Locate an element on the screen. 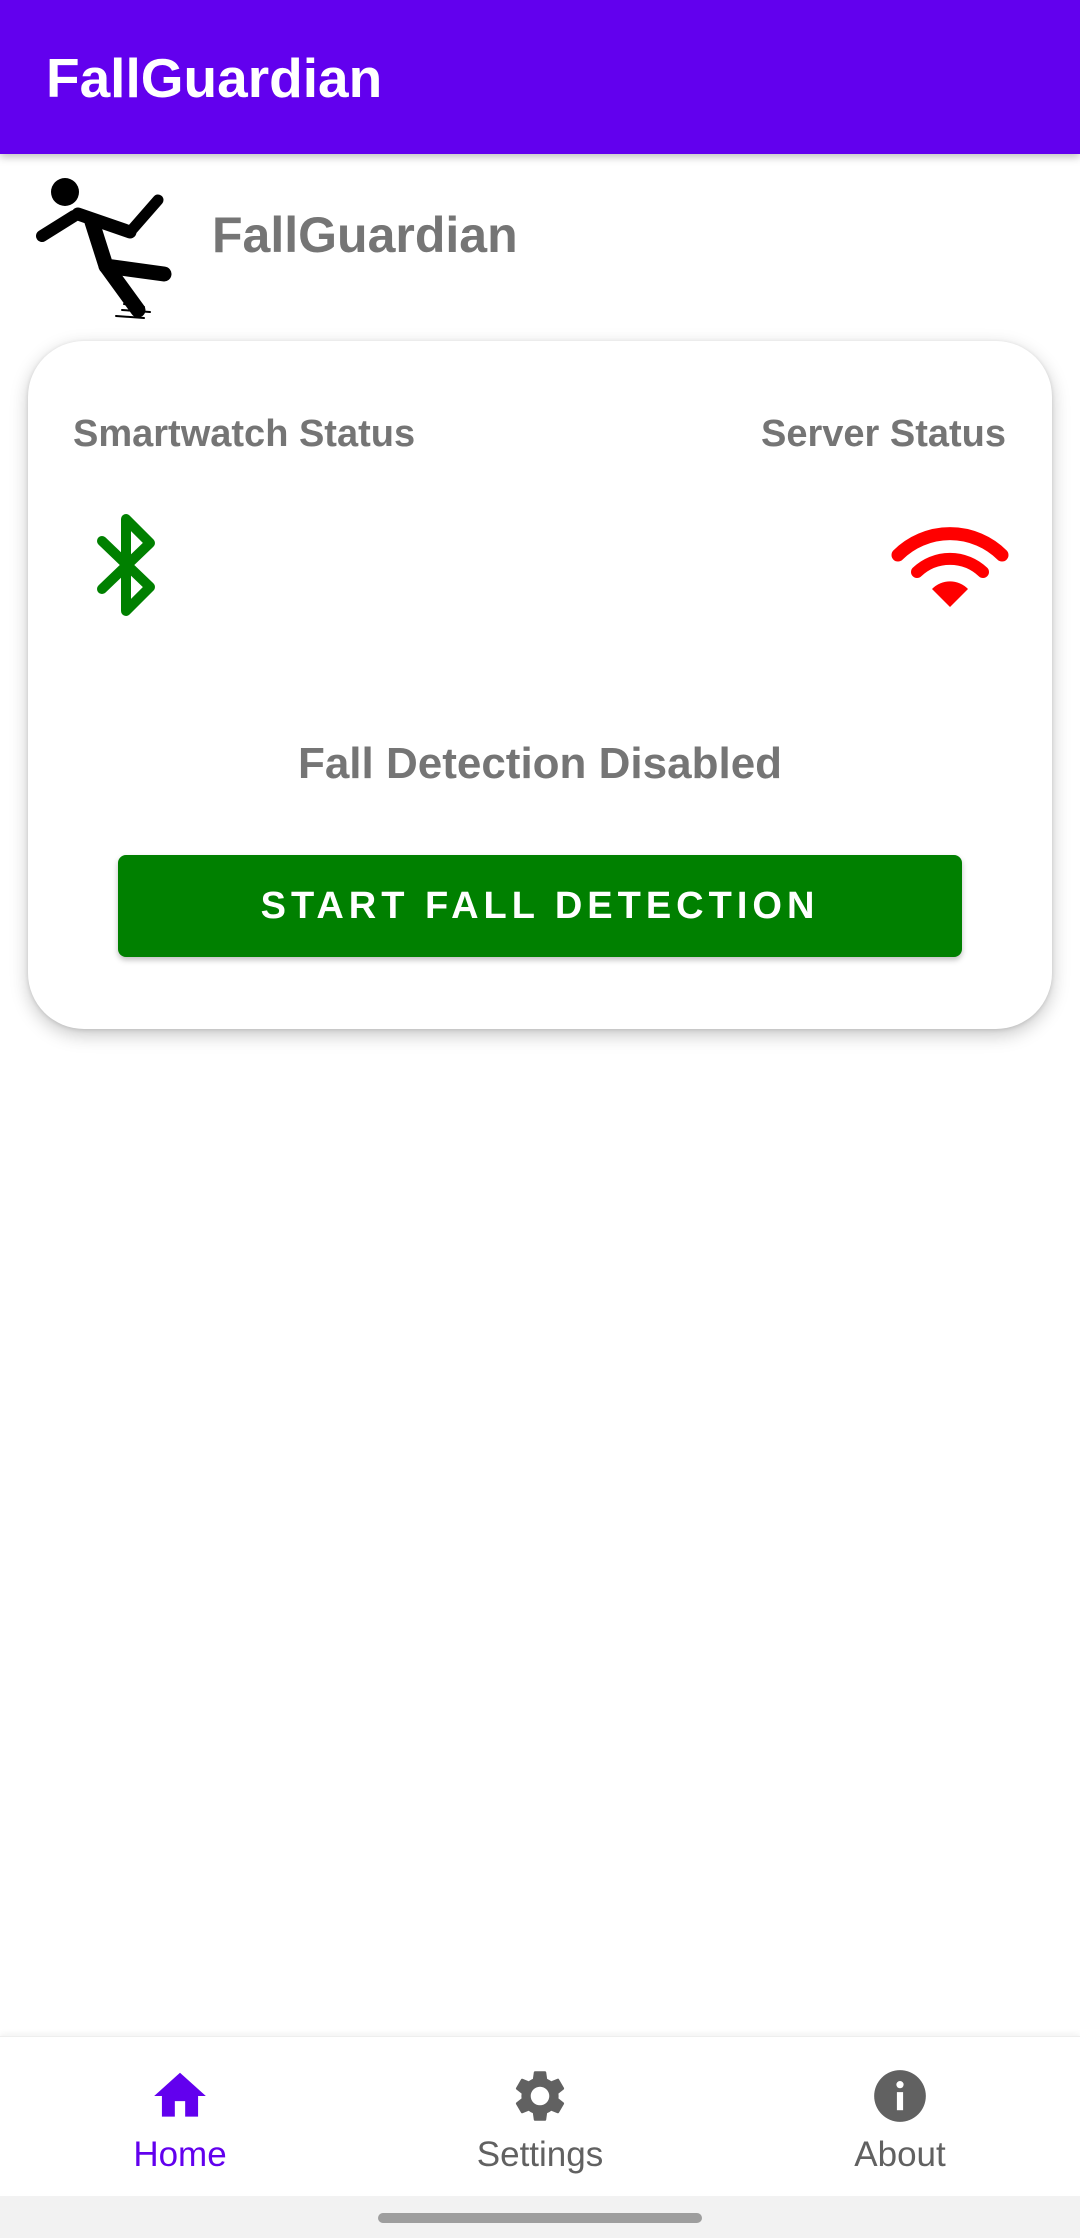 This screenshot has height=2238, width=1080. brand-header: FallGuardian is located at coordinates (540, 239).